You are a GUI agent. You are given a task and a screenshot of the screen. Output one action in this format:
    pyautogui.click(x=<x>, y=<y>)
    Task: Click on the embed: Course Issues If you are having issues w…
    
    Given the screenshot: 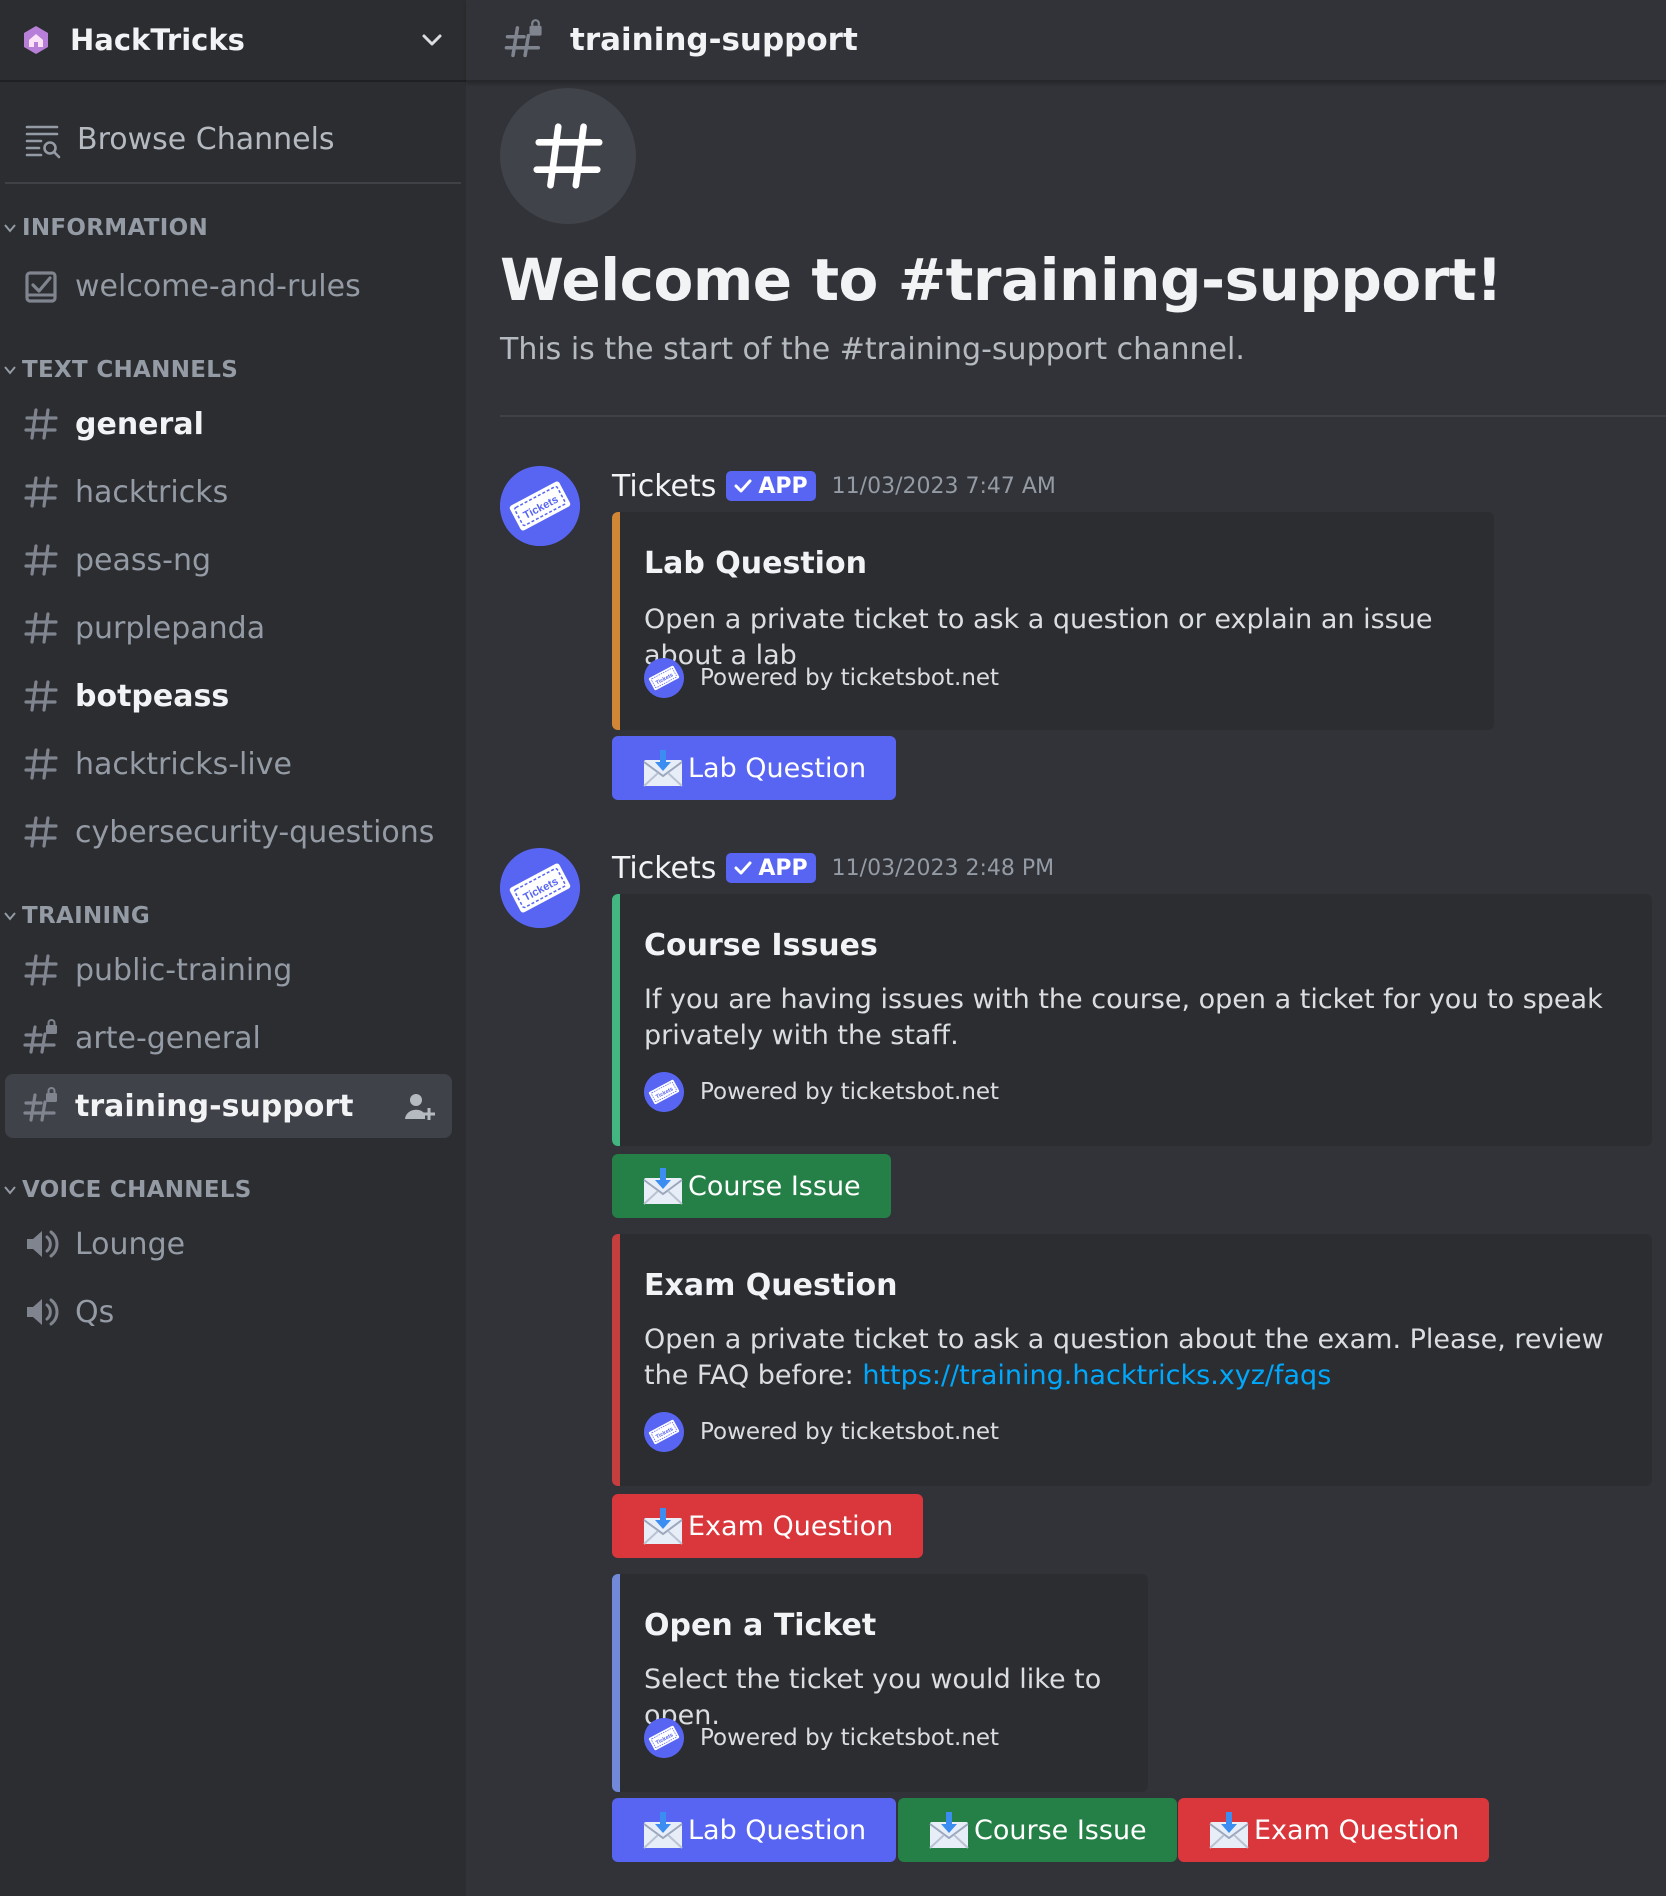 What is the action you would take?
    pyautogui.click(x=1132, y=1020)
    